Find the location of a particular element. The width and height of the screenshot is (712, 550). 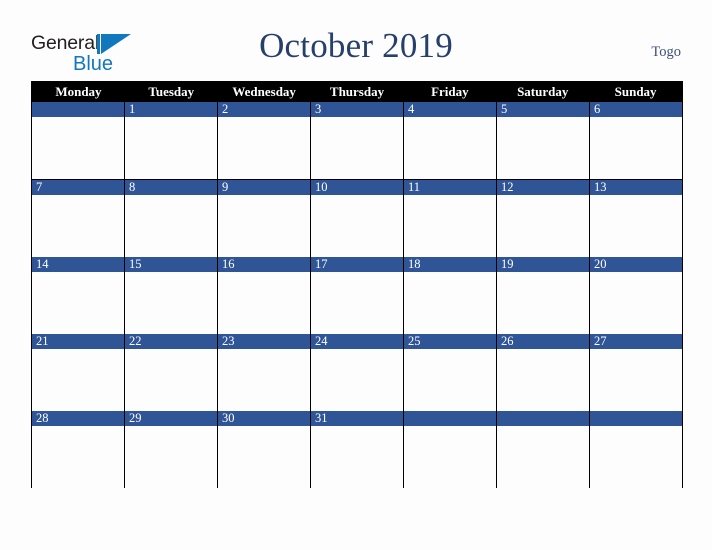

day-cell: 27 is located at coordinates (636, 372).